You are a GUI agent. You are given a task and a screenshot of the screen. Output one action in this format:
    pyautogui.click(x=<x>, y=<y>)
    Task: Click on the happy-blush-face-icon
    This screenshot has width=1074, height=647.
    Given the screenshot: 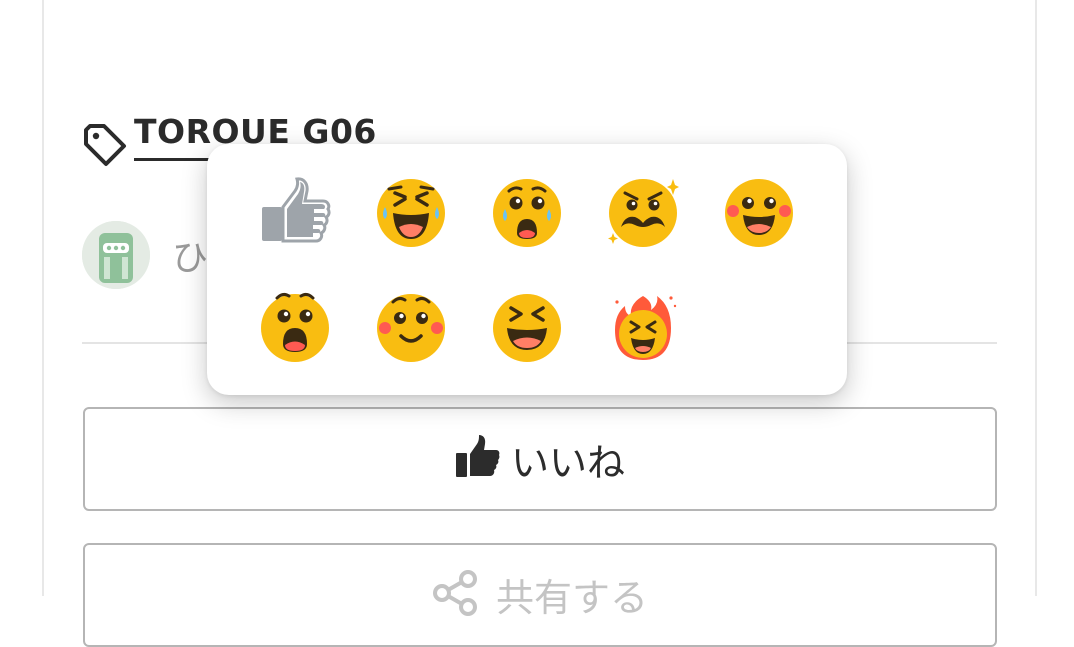 What is the action you would take?
    pyautogui.click(x=759, y=213)
    